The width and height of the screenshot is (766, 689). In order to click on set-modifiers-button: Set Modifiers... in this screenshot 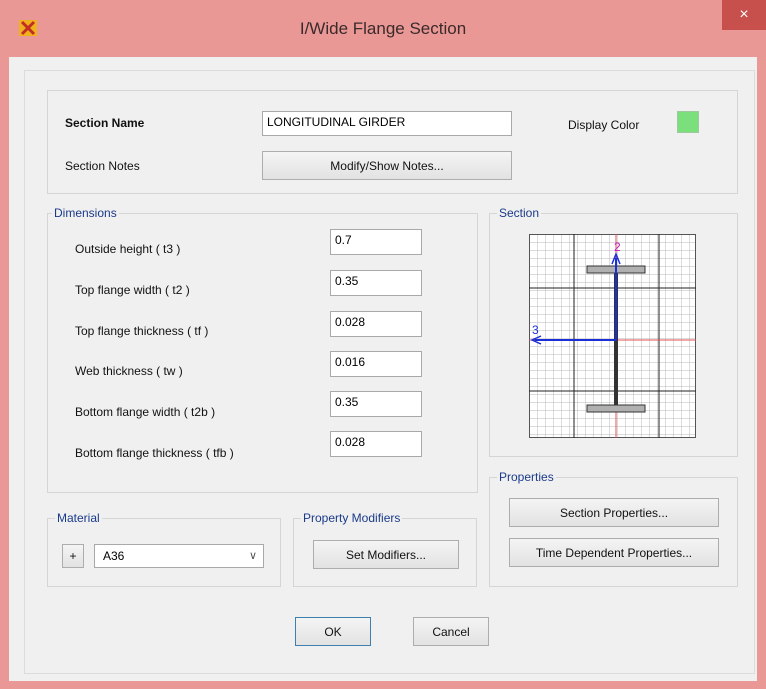, I will do `click(386, 554)`.